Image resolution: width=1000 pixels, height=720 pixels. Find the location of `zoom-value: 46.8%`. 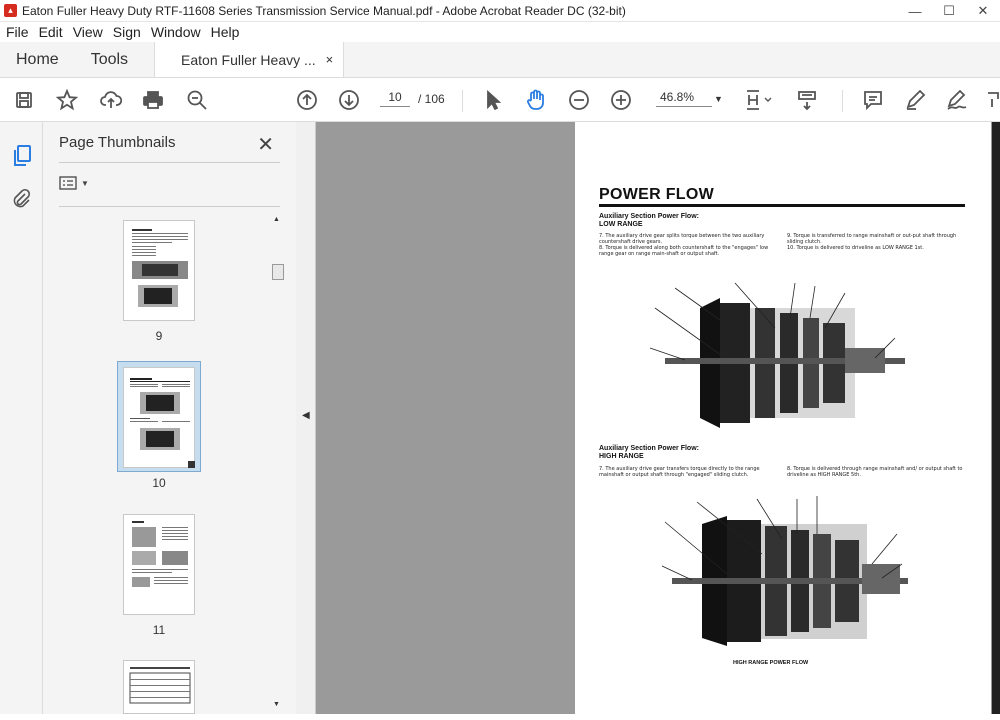

zoom-value: 46.8% is located at coordinates (684, 98).